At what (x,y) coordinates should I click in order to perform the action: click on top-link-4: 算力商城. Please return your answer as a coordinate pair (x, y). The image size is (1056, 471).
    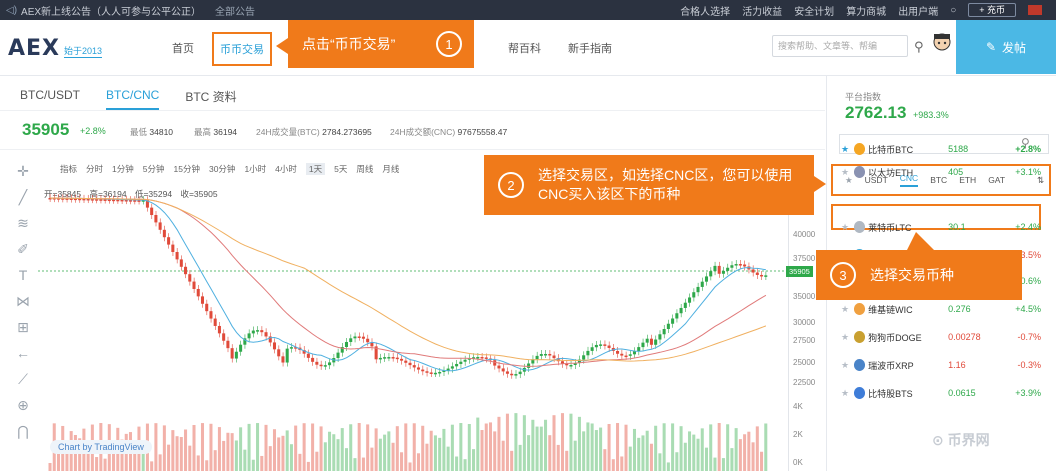
    Looking at the image, I should click on (866, 10).